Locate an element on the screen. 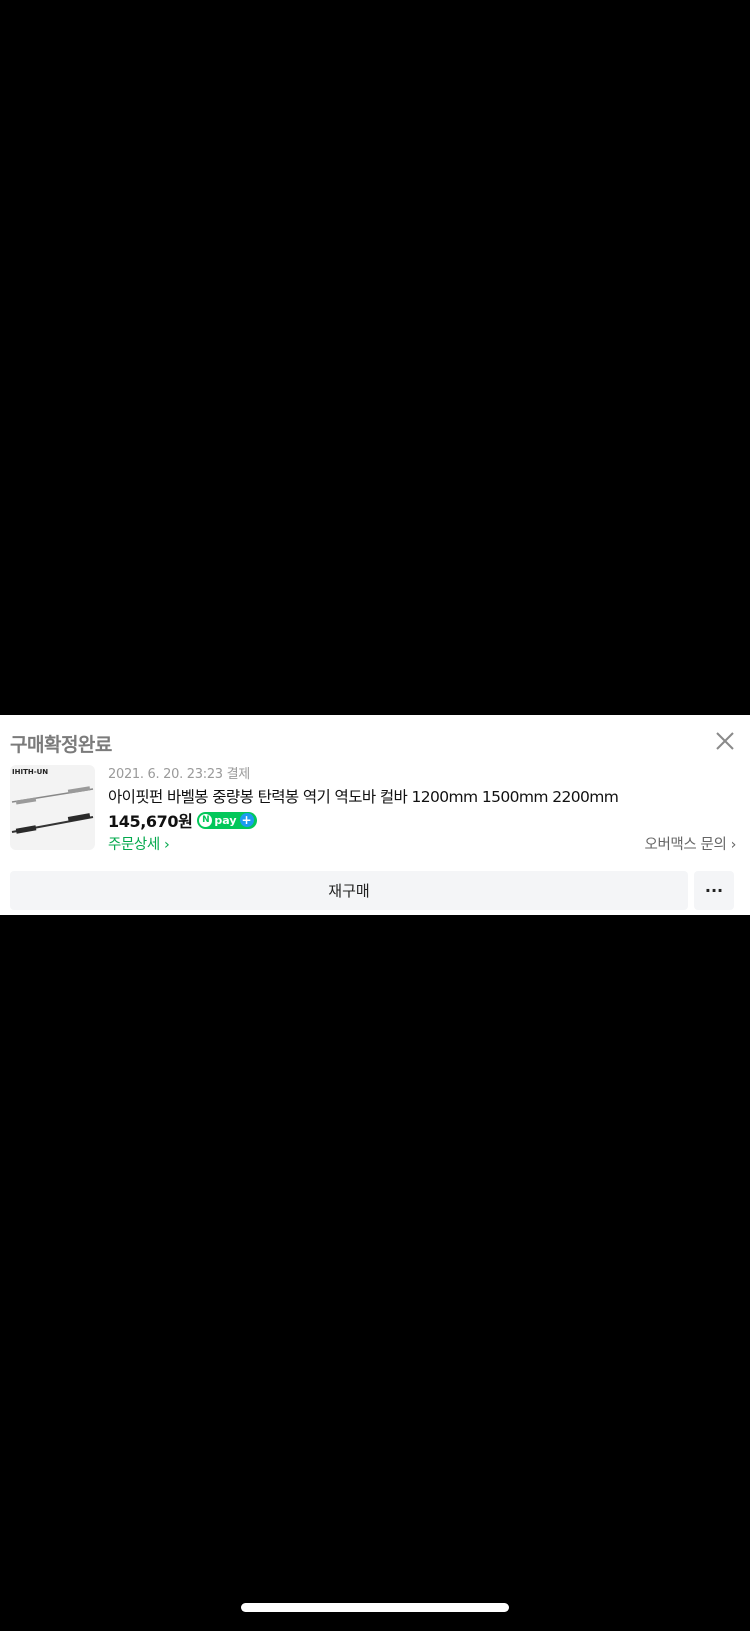  npay-plus-badge: N pay + is located at coordinates (227, 820).